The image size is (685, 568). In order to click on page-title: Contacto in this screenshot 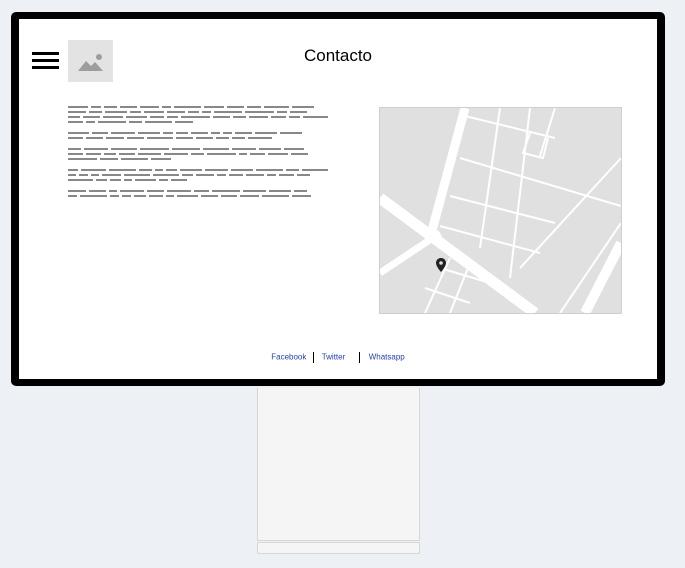, I will do `click(338, 55)`.